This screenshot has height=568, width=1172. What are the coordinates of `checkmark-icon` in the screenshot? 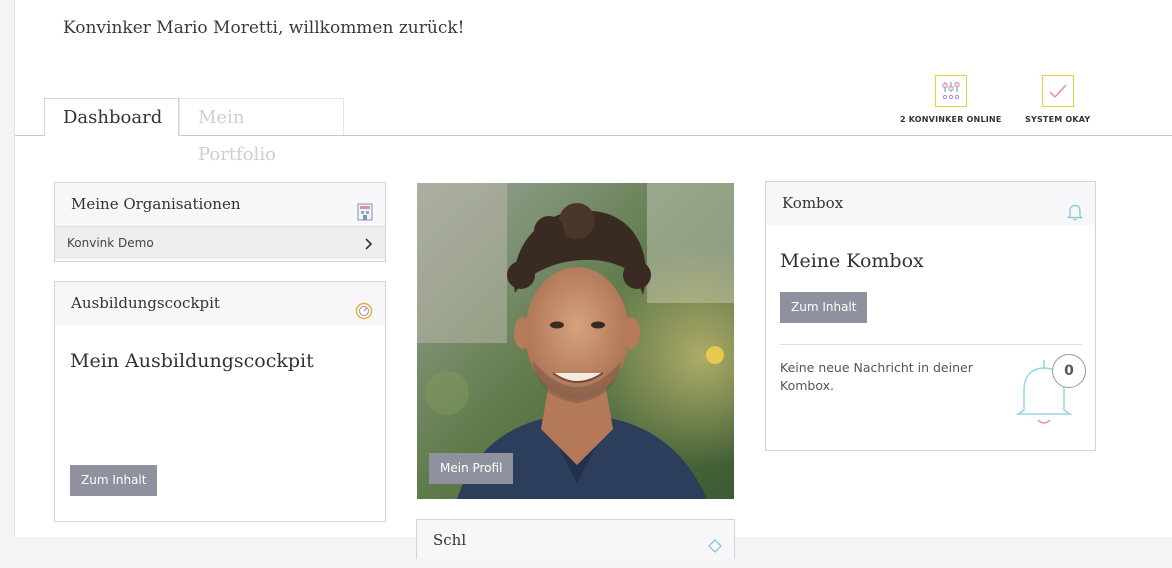 It's located at (1057, 91).